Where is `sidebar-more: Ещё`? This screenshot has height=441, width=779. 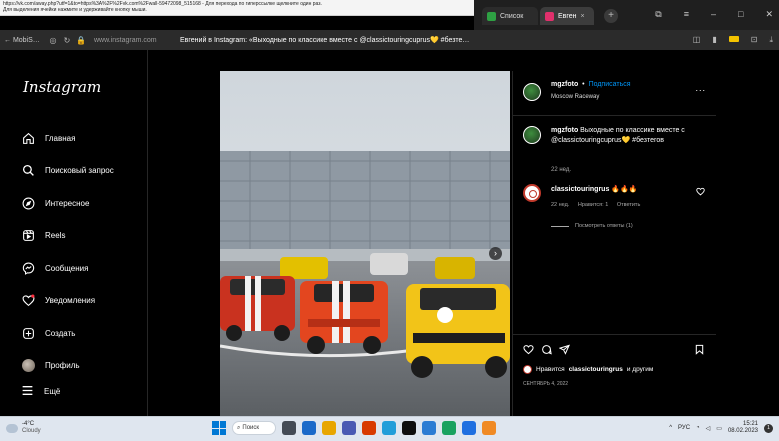
sidebar-more: Ещё is located at coordinates (40, 391).